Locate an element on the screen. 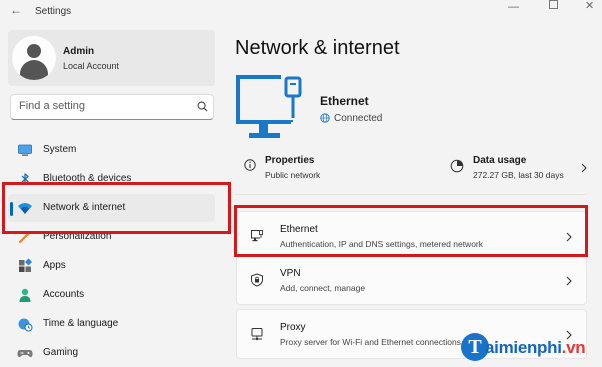 This screenshot has width=602, height=367. card-title: VPN is located at coordinates (290, 273).